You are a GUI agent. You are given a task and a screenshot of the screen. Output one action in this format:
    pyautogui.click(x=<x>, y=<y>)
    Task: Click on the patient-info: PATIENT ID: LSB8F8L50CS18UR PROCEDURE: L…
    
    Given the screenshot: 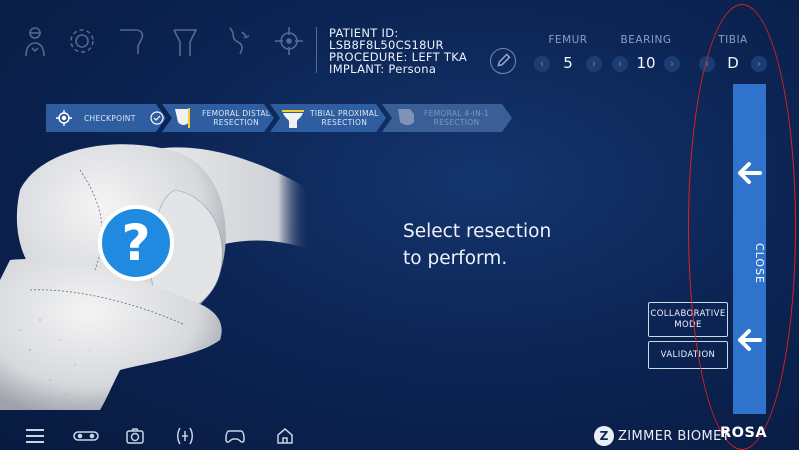 What is the action you would take?
    pyautogui.click(x=416, y=51)
    